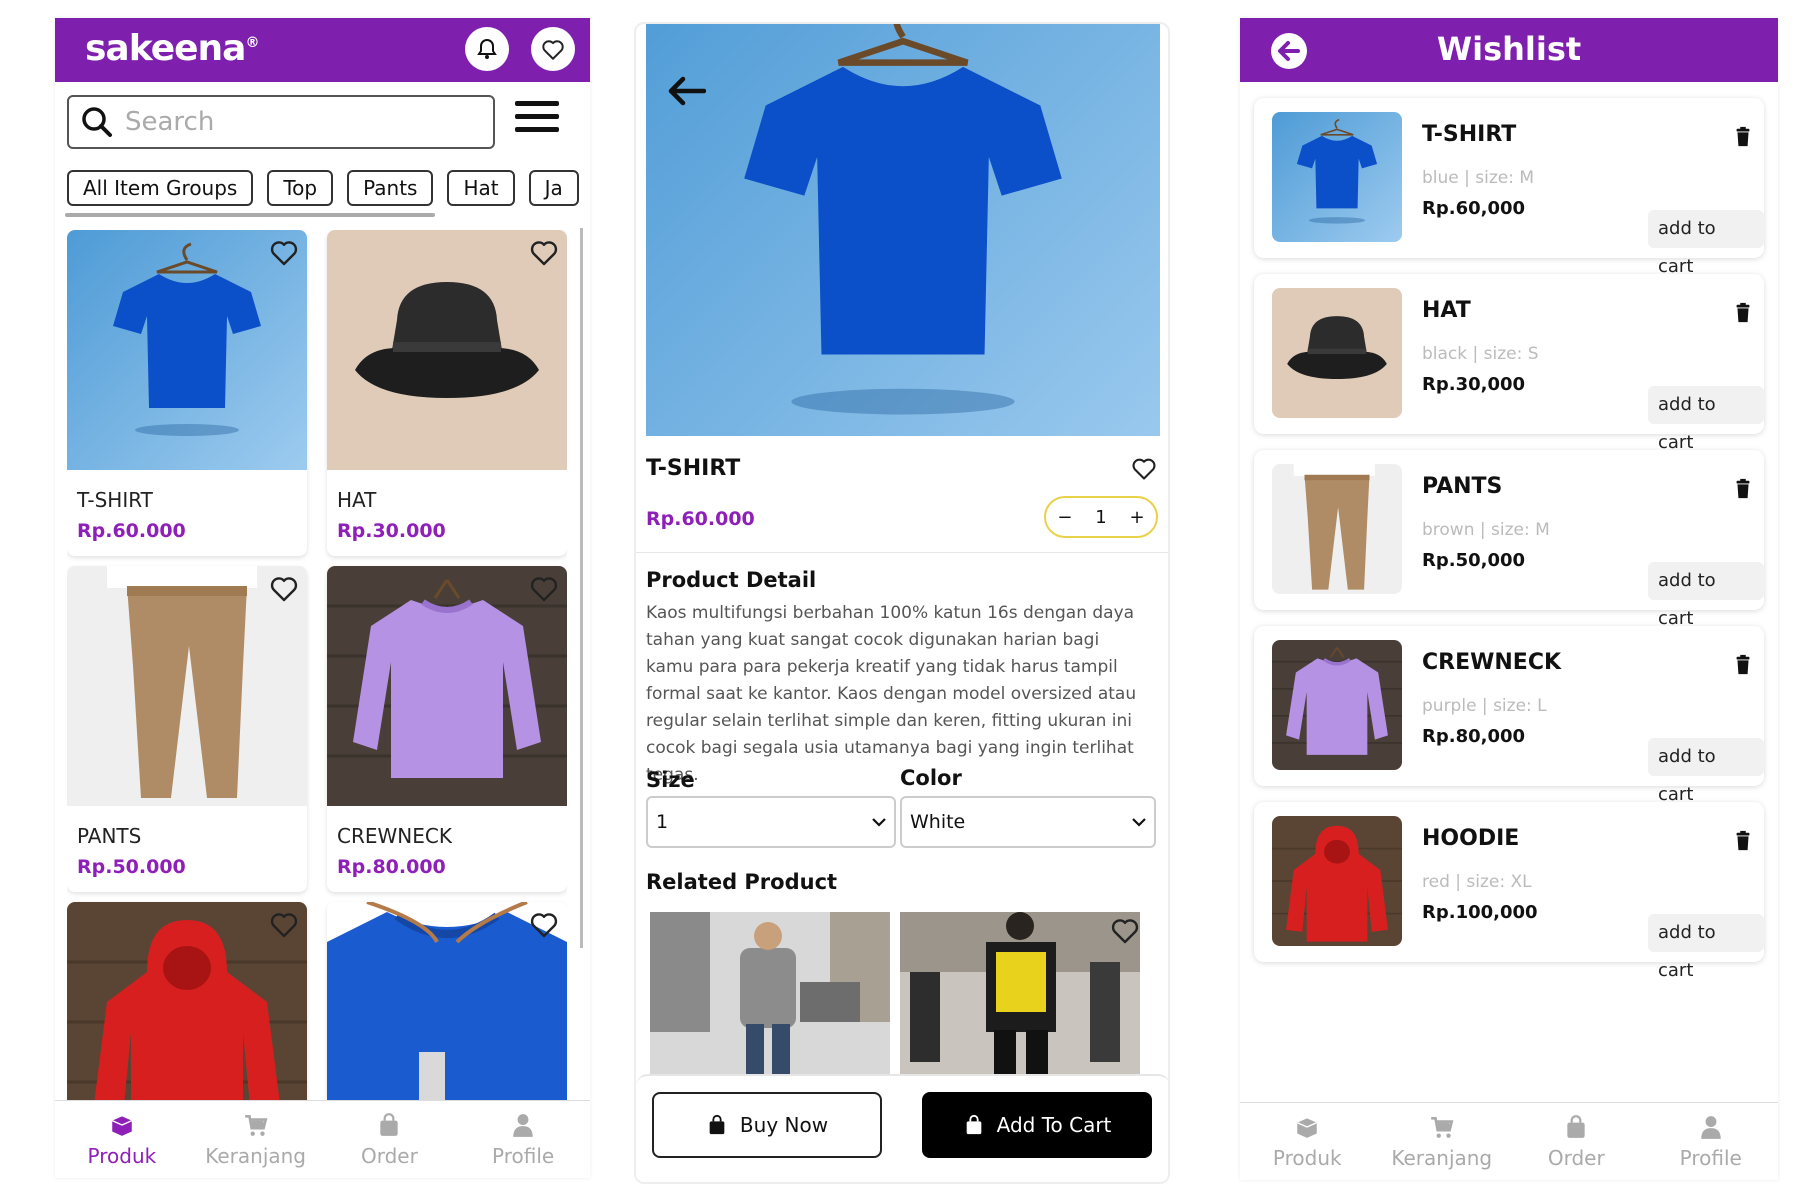 Image resolution: width=1800 pixels, height=1200 pixels. I want to click on product-card-blue-shirt, so click(447, 1007).